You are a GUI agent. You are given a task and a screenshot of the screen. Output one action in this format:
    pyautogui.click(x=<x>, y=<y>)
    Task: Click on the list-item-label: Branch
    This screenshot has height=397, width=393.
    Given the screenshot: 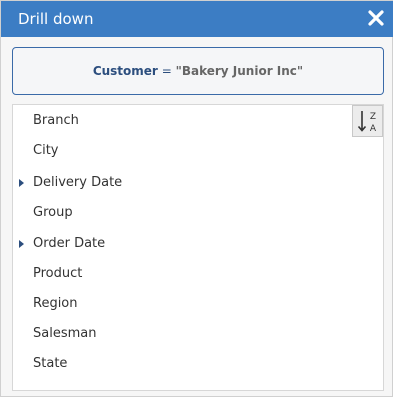 What is the action you would take?
    pyautogui.click(x=56, y=120)
    